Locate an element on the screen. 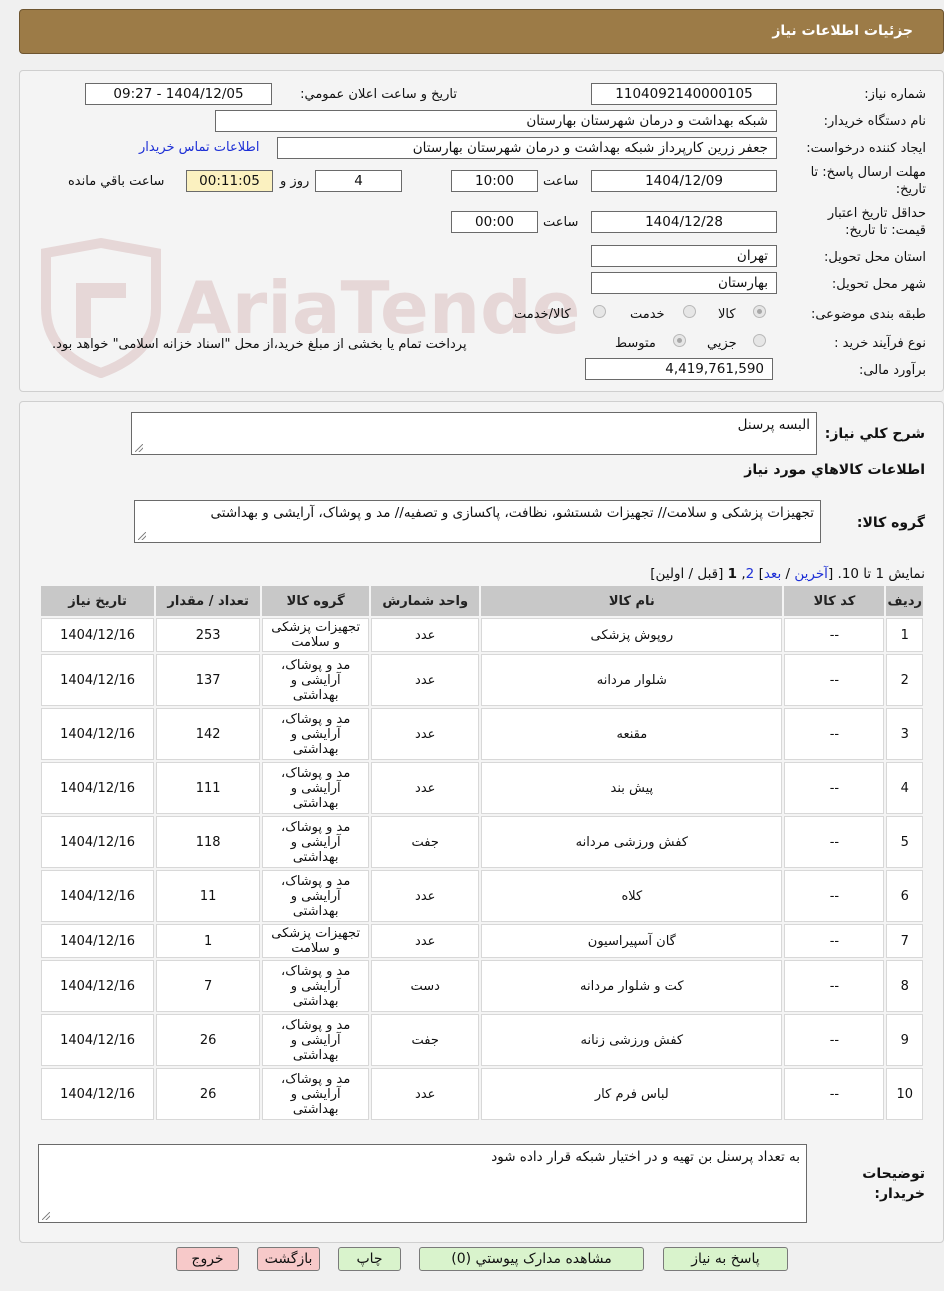 This screenshot has height=1291, width=944. city-field: بهارستان is located at coordinates (684, 283).